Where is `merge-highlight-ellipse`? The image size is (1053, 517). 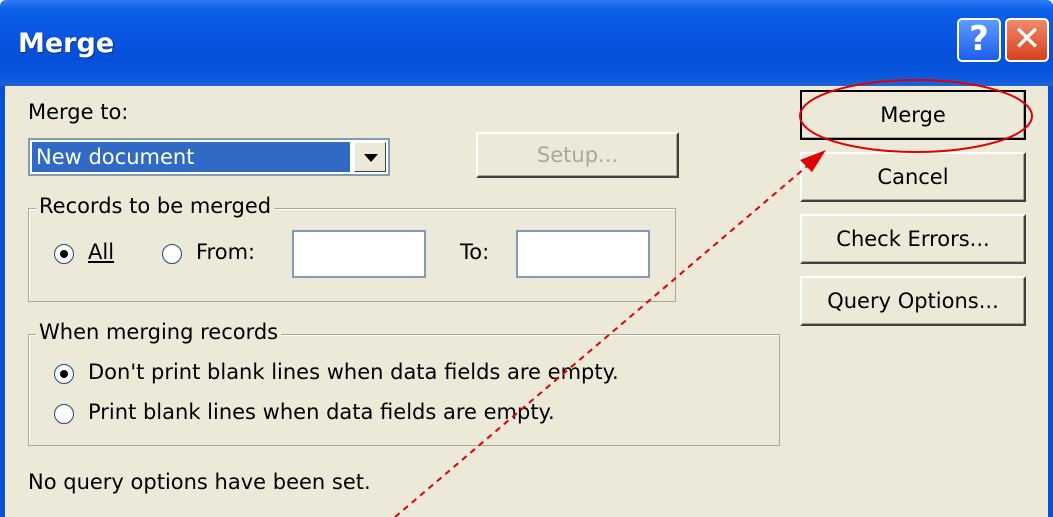
merge-highlight-ellipse is located at coordinates (916, 116).